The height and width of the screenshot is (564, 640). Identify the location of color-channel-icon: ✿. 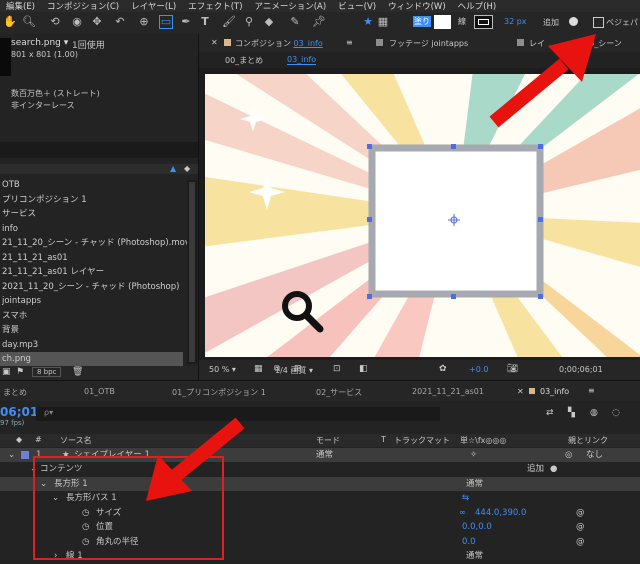
(443, 369).